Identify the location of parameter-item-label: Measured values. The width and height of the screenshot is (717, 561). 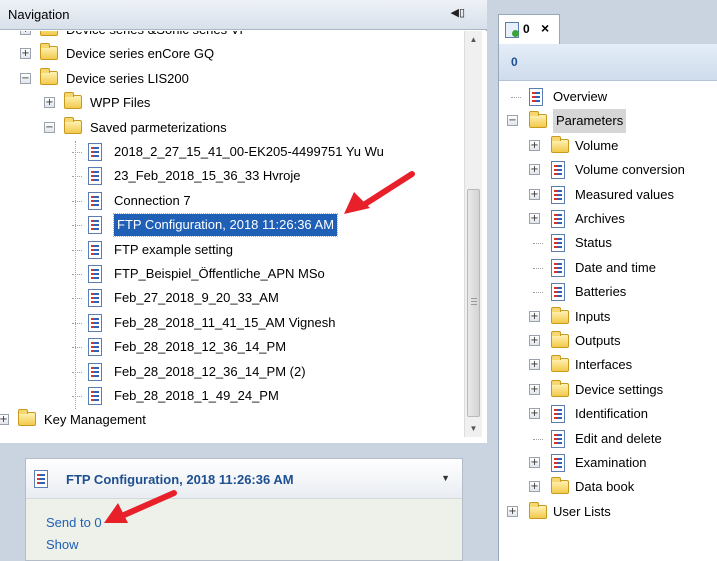
(624, 194).